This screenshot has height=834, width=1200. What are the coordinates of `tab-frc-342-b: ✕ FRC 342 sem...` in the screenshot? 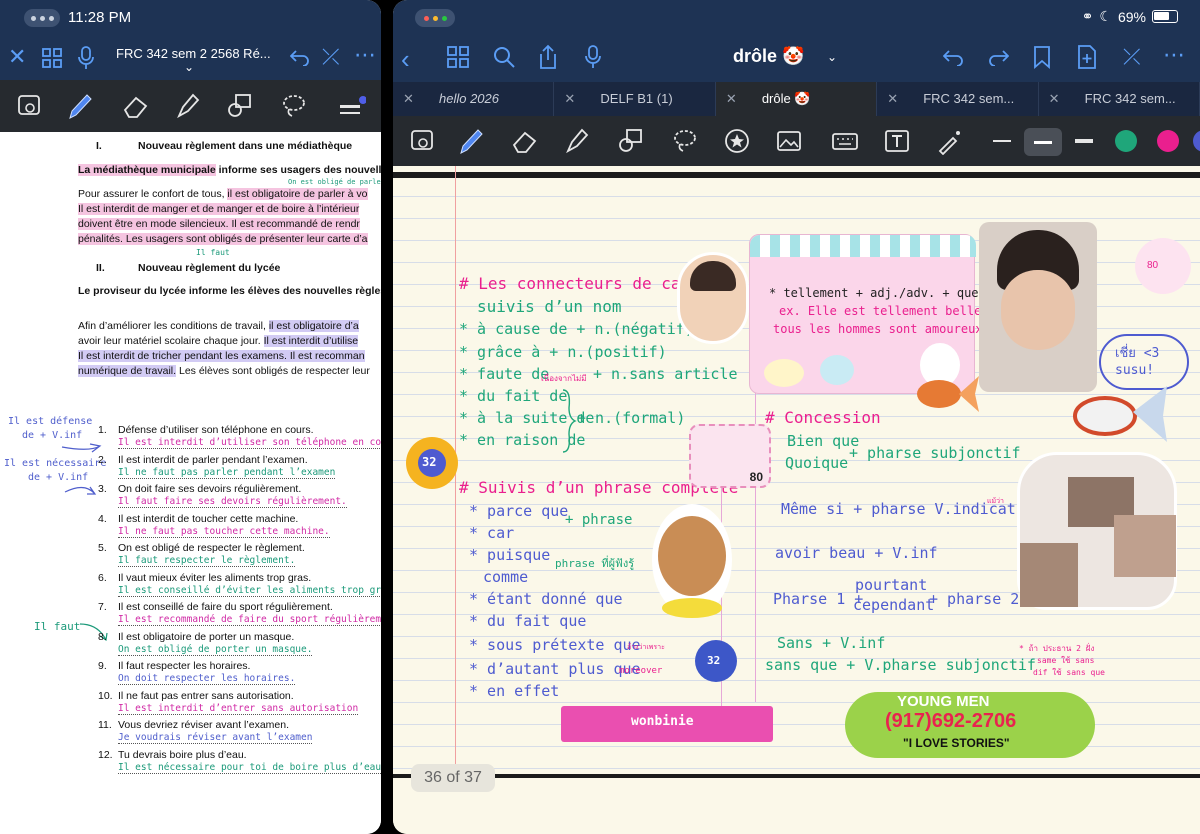 It's located at (1119, 99).